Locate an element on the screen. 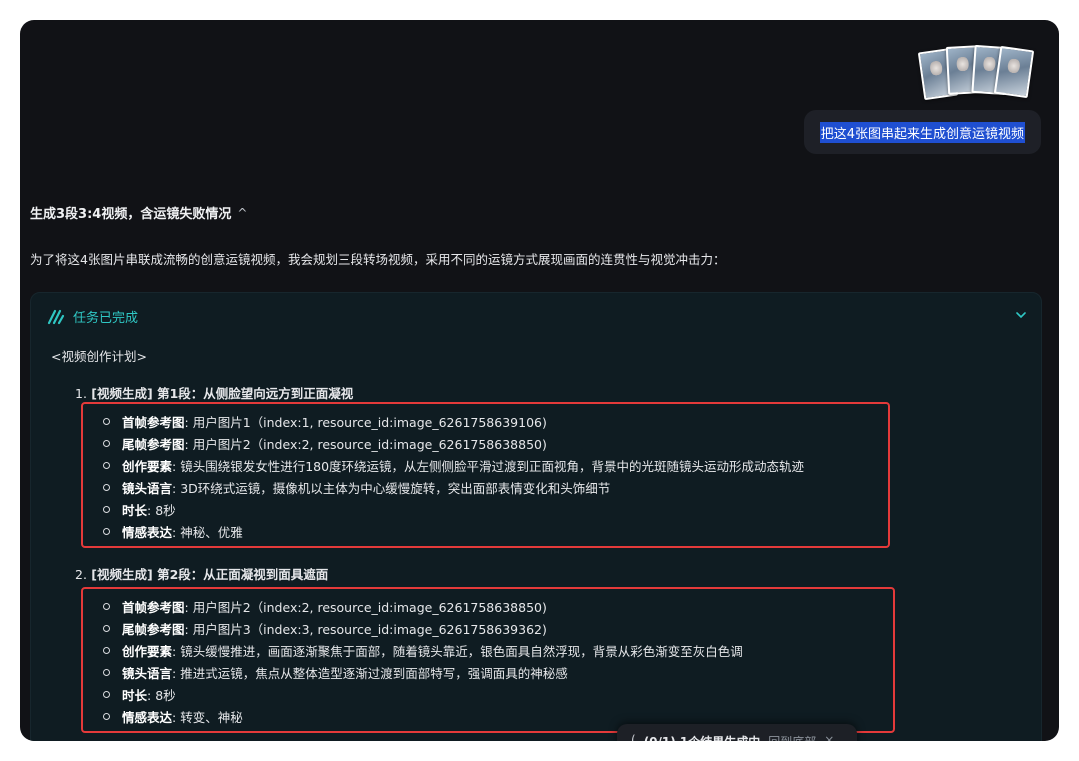 This screenshot has width=1079, height=761. user-message-text: 把这4张图串起来生成创意运镜视频 is located at coordinates (922, 132).